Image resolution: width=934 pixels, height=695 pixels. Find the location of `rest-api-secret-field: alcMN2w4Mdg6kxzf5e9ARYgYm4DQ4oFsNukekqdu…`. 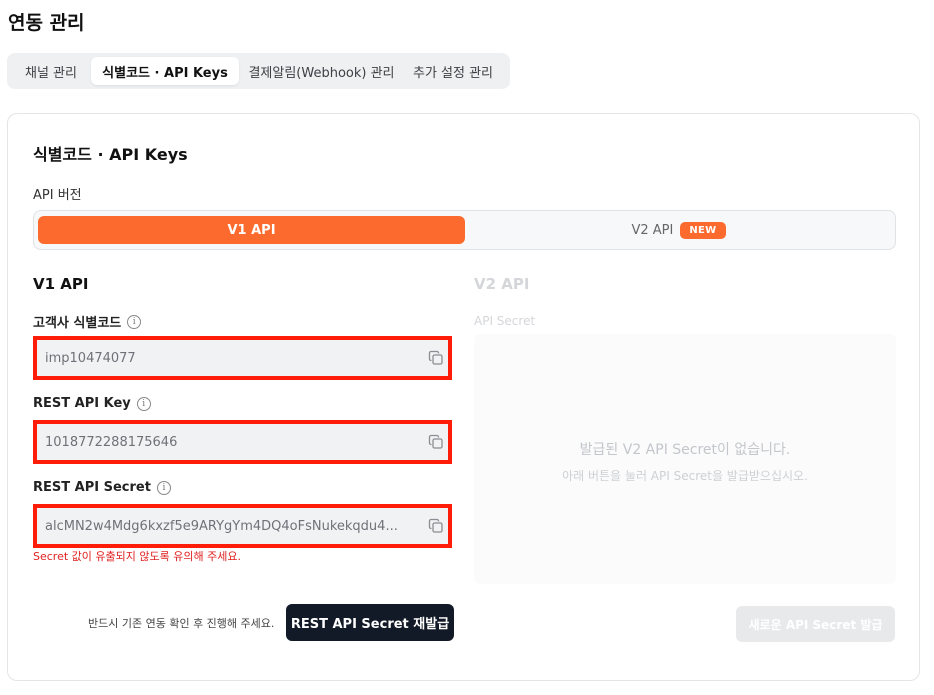

rest-api-secret-field: alcMN2w4Mdg6kxzf5e9ARYgYm4DQ4oFsNukekqdu… is located at coordinates (242, 526).